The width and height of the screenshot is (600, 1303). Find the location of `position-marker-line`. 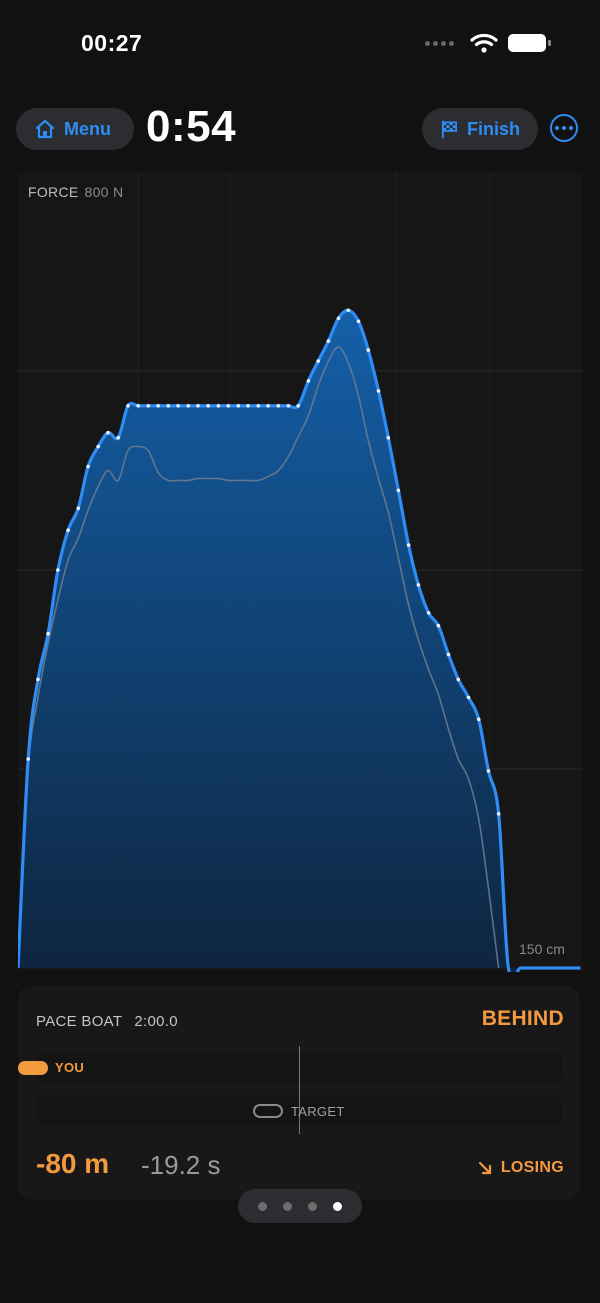

position-marker-line is located at coordinates (299, 1090).